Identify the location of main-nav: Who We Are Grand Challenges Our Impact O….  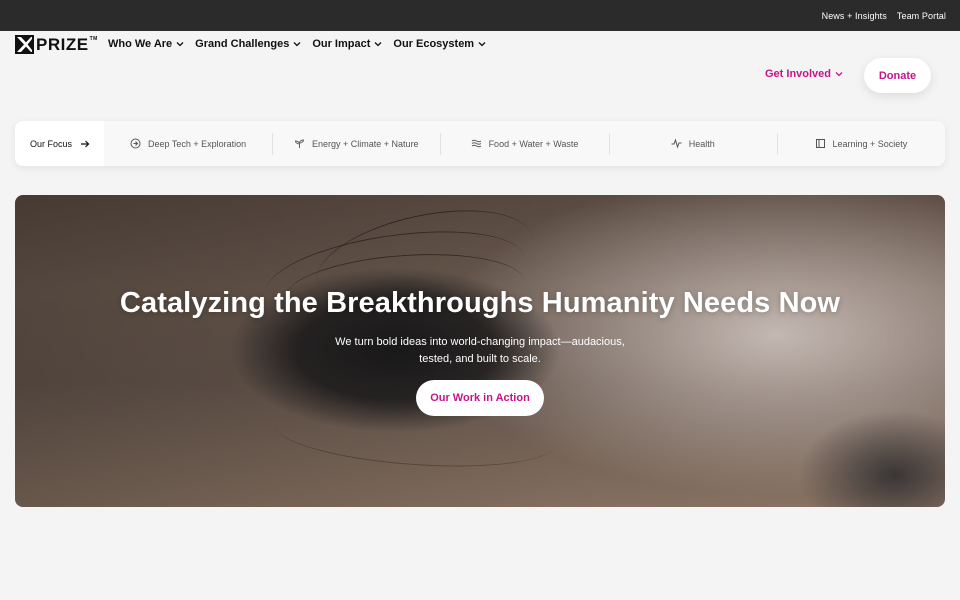
(297, 44).